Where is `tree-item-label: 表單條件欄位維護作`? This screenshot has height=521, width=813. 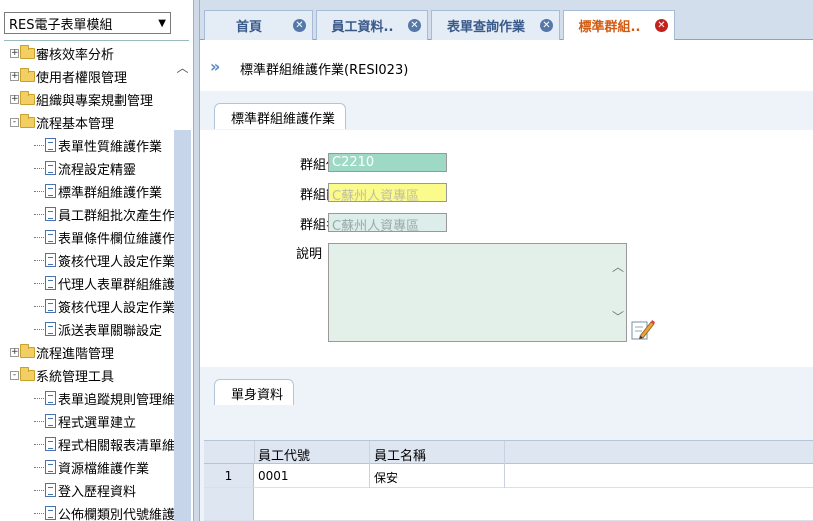
tree-item-label: 表單條件欄位維護作 is located at coordinates (117, 239).